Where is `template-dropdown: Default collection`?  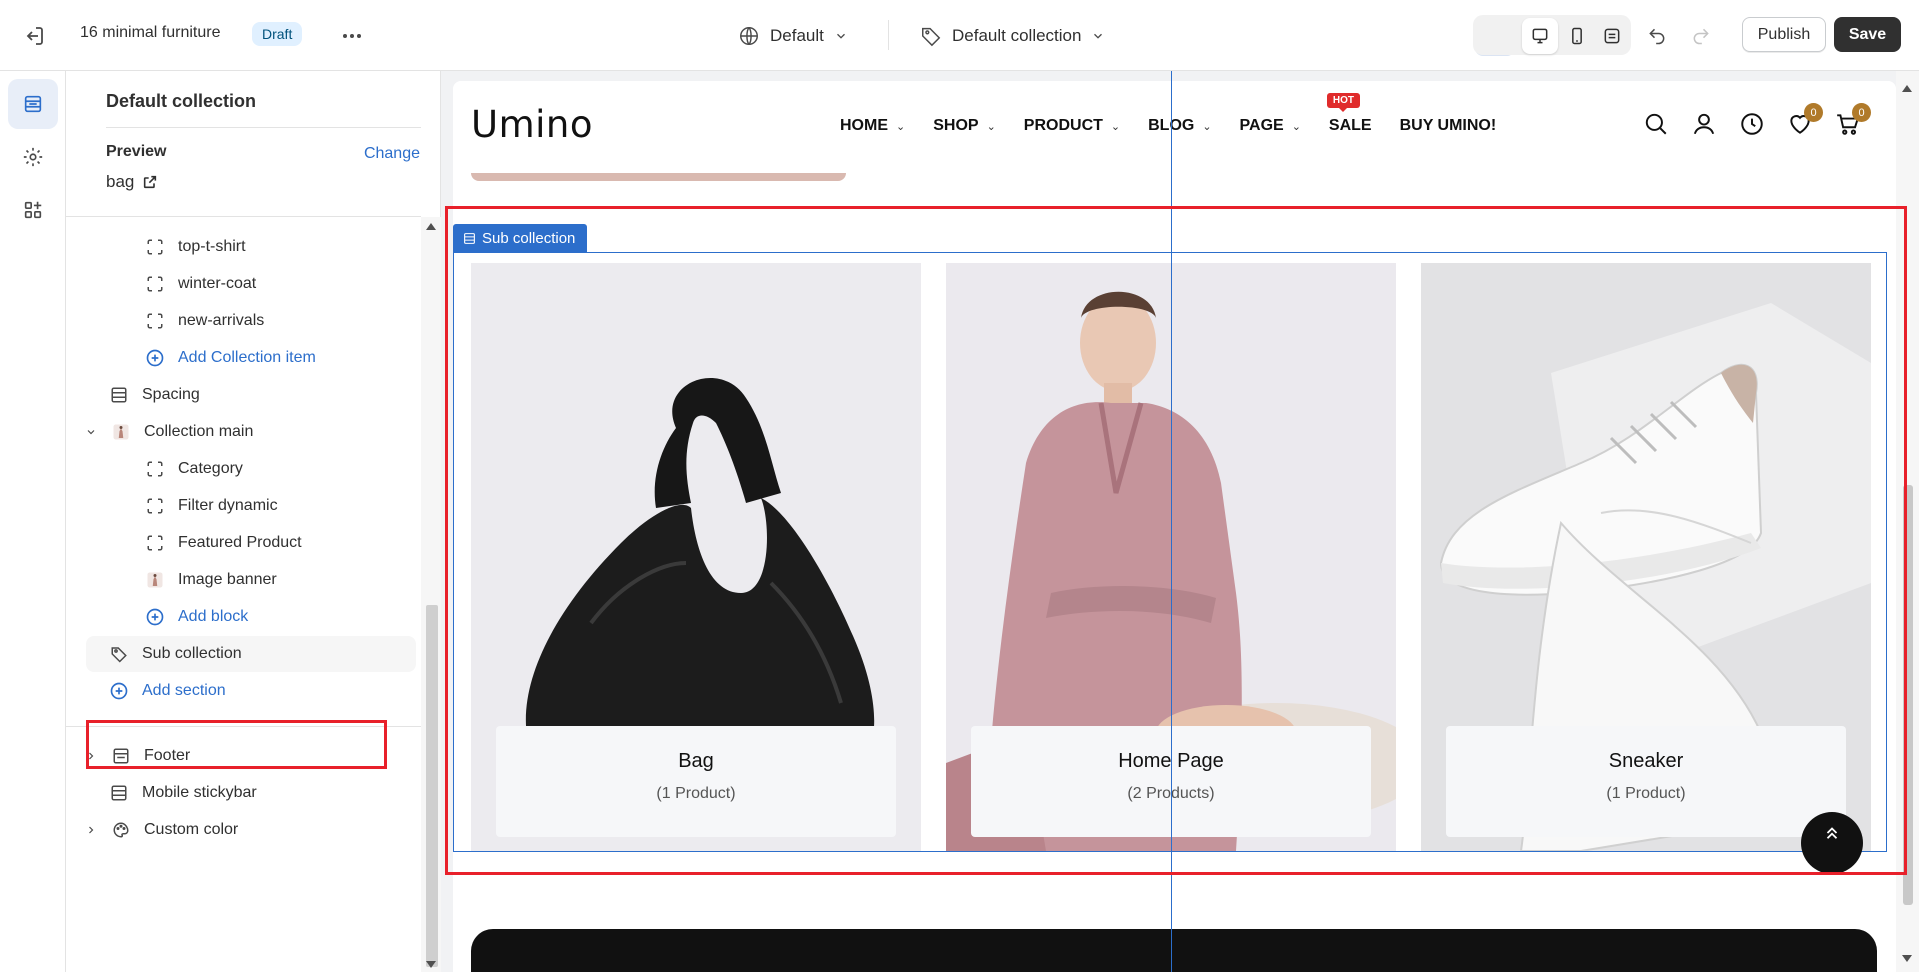
template-dropdown: Default collection is located at coordinates (1012, 36).